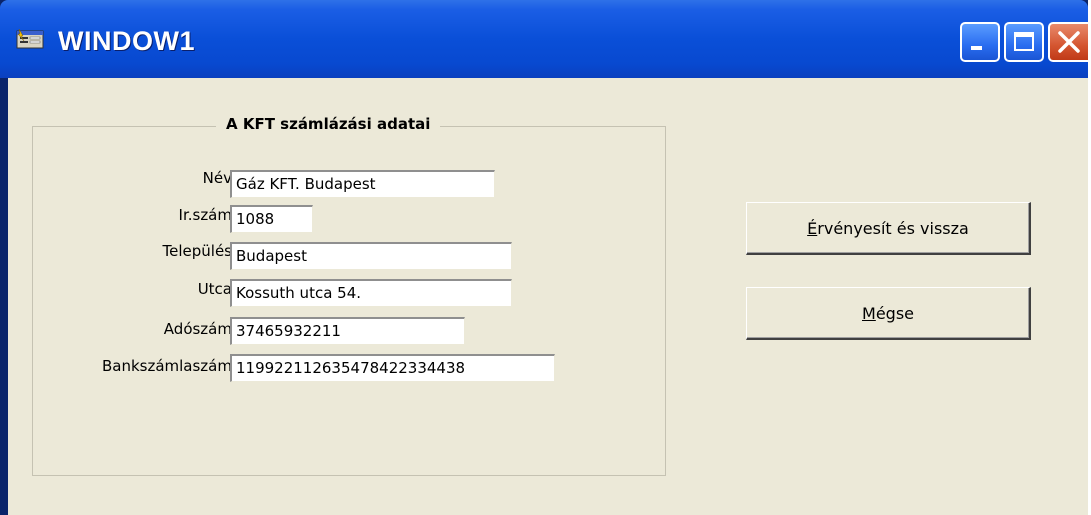 Image resolution: width=1091 pixels, height=515 pixels. I want to click on label-tax-number: Adószám, so click(197, 329).